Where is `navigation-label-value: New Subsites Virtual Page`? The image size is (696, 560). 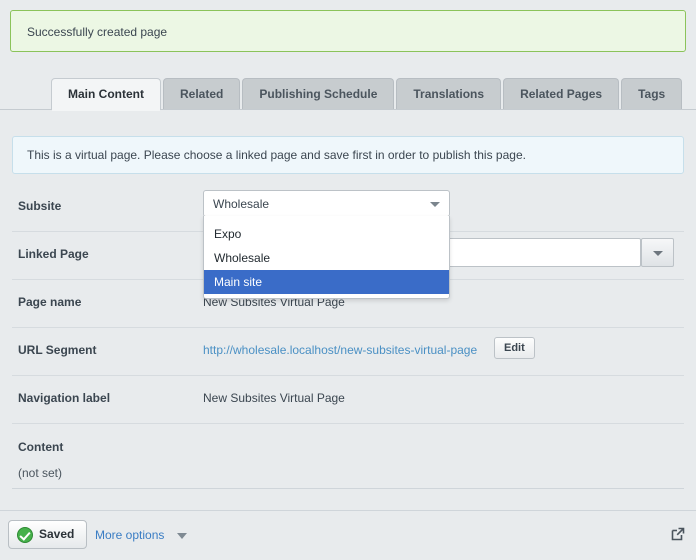
navigation-label-value: New Subsites Virtual Page is located at coordinates (274, 398).